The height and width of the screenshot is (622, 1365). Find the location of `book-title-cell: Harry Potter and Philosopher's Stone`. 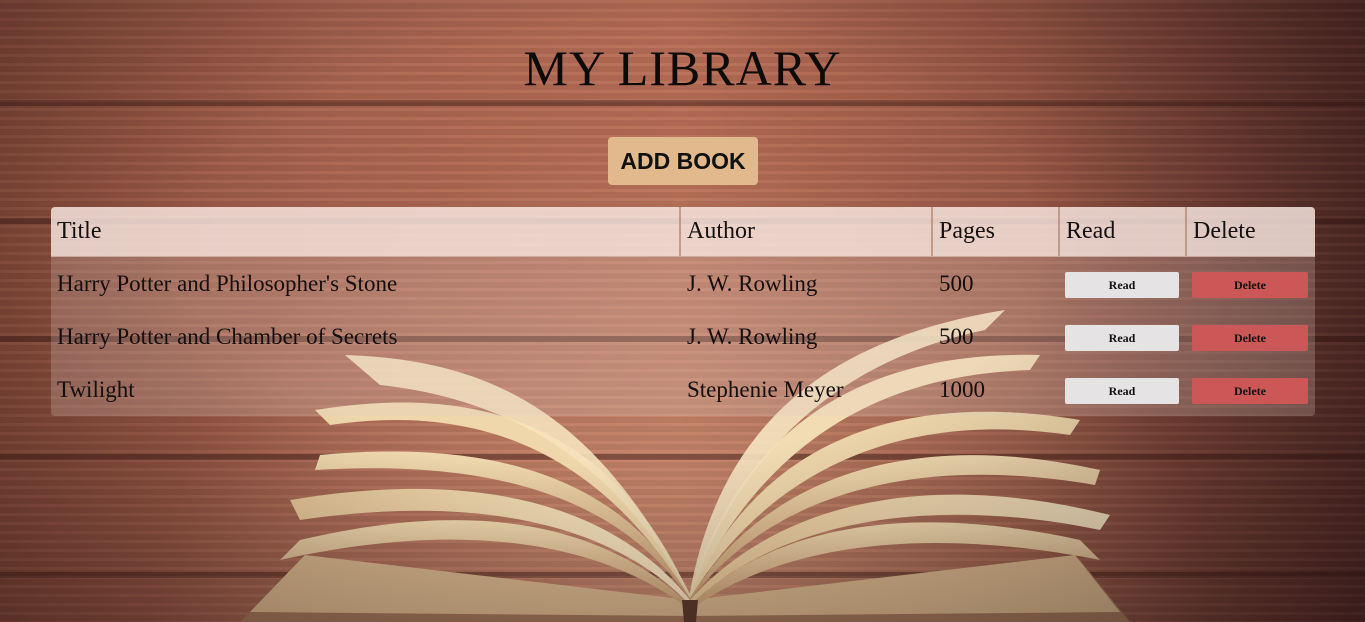

book-title-cell: Harry Potter and Philosopher's Stone is located at coordinates (227, 283).